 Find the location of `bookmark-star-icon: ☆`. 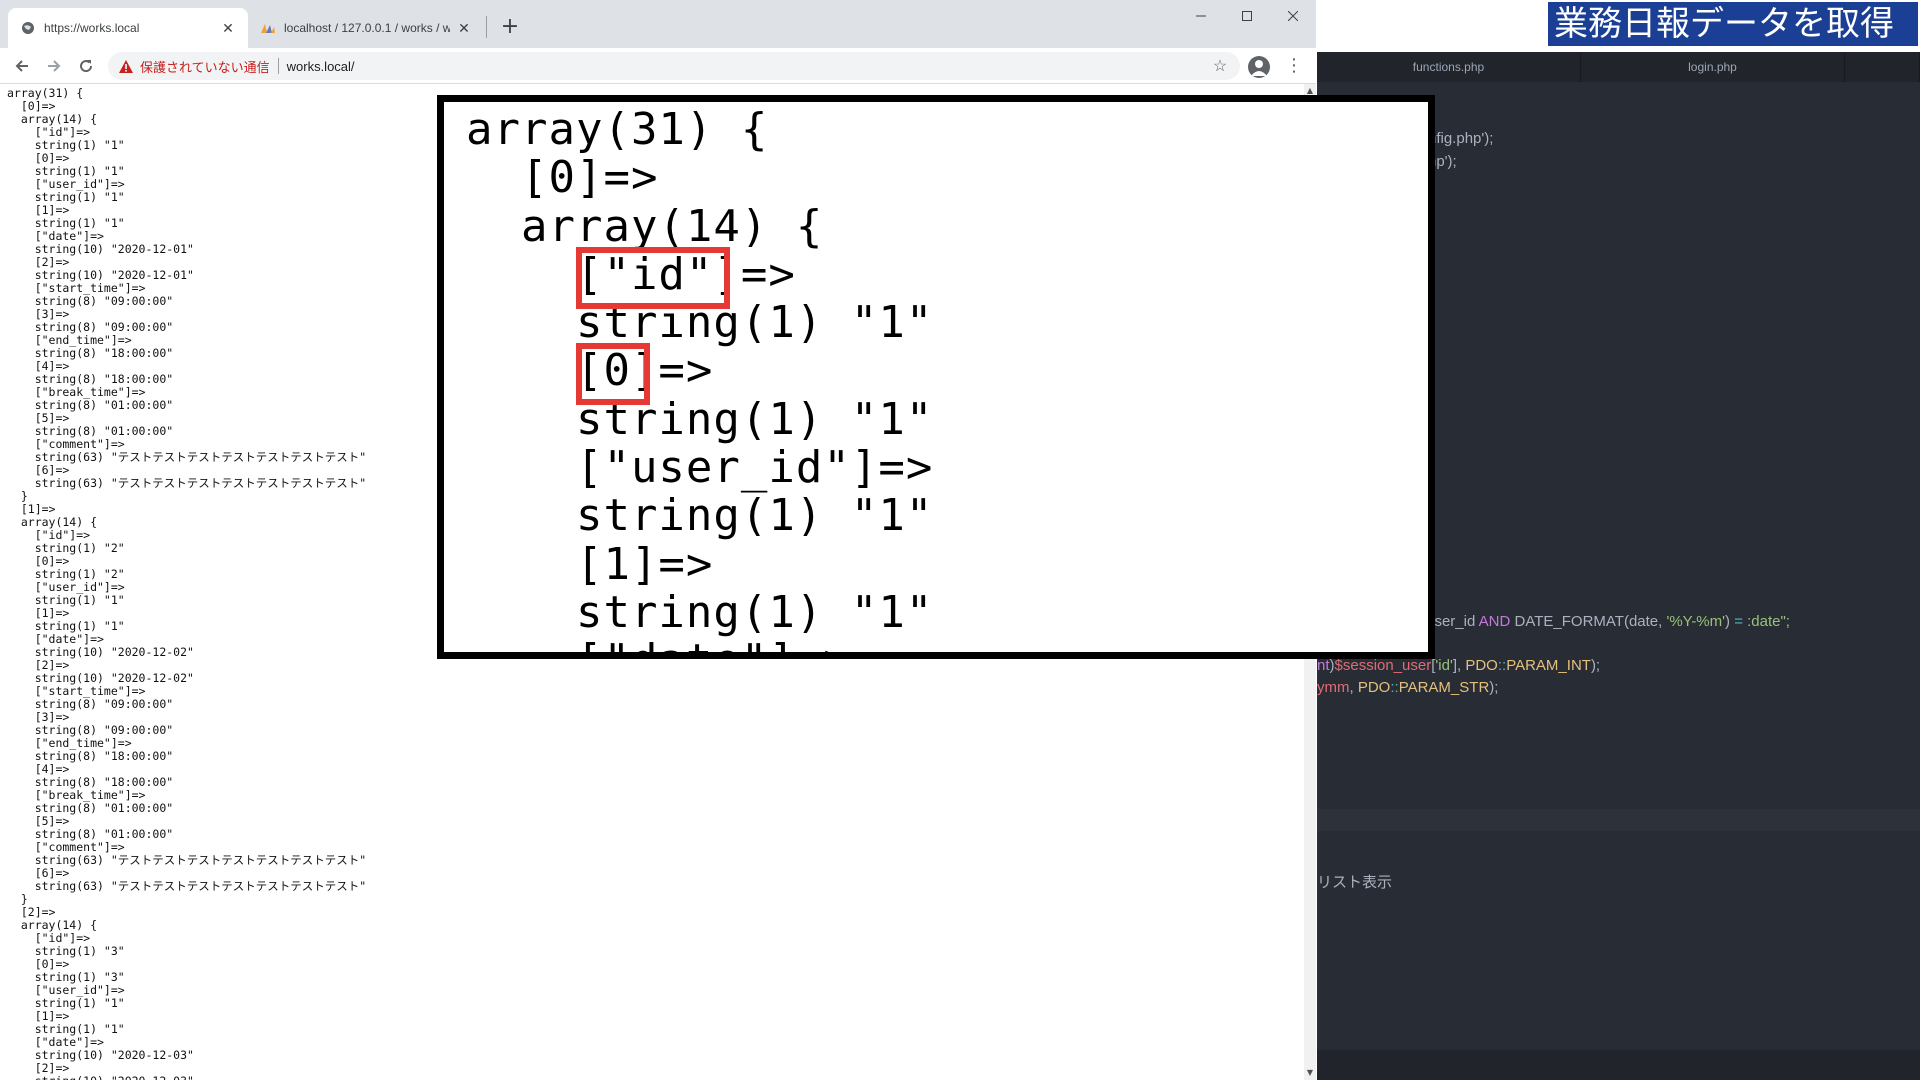

bookmark-star-icon: ☆ is located at coordinates (1220, 66).